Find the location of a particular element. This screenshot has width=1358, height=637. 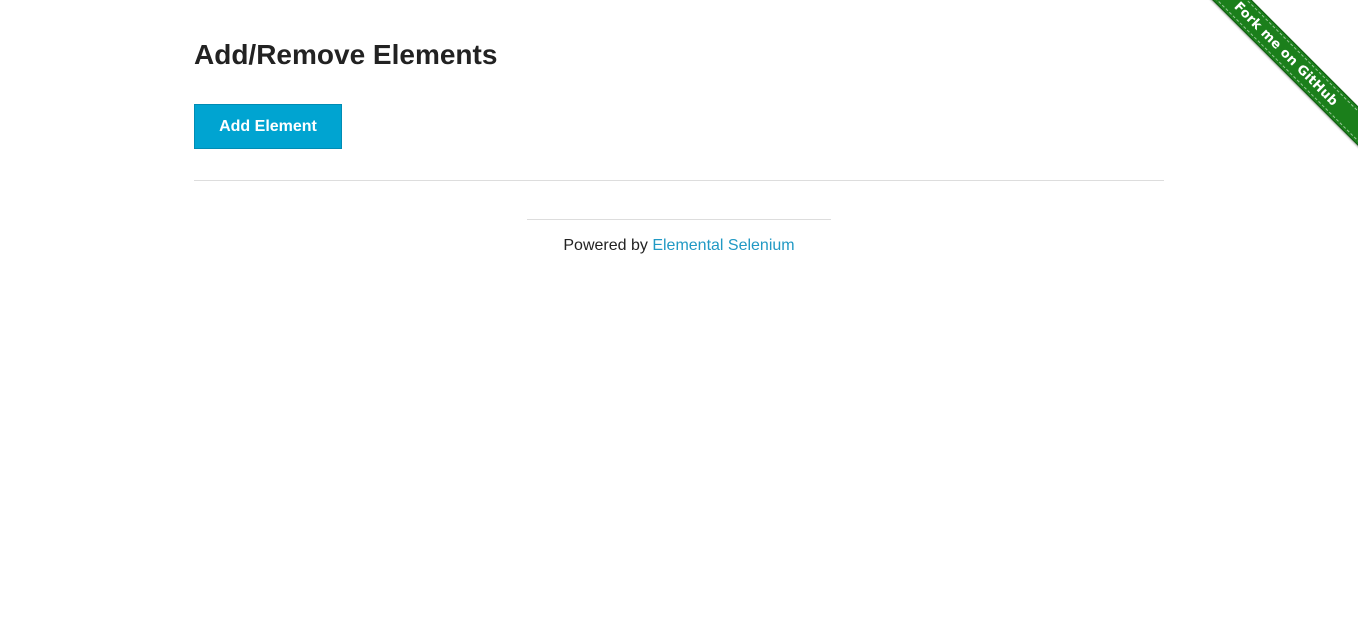

add-element-button: Add Element is located at coordinates (268, 126).